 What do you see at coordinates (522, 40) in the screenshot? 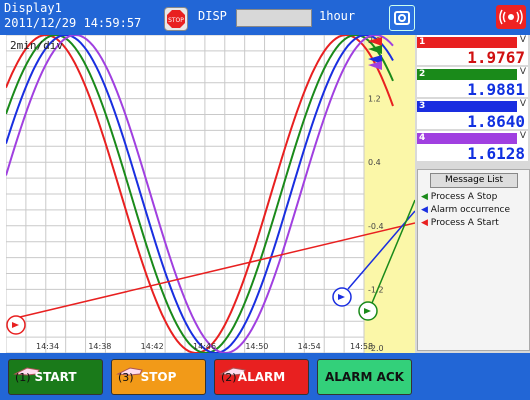
I see `channel-1-unit: V` at bounding box center [522, 40].